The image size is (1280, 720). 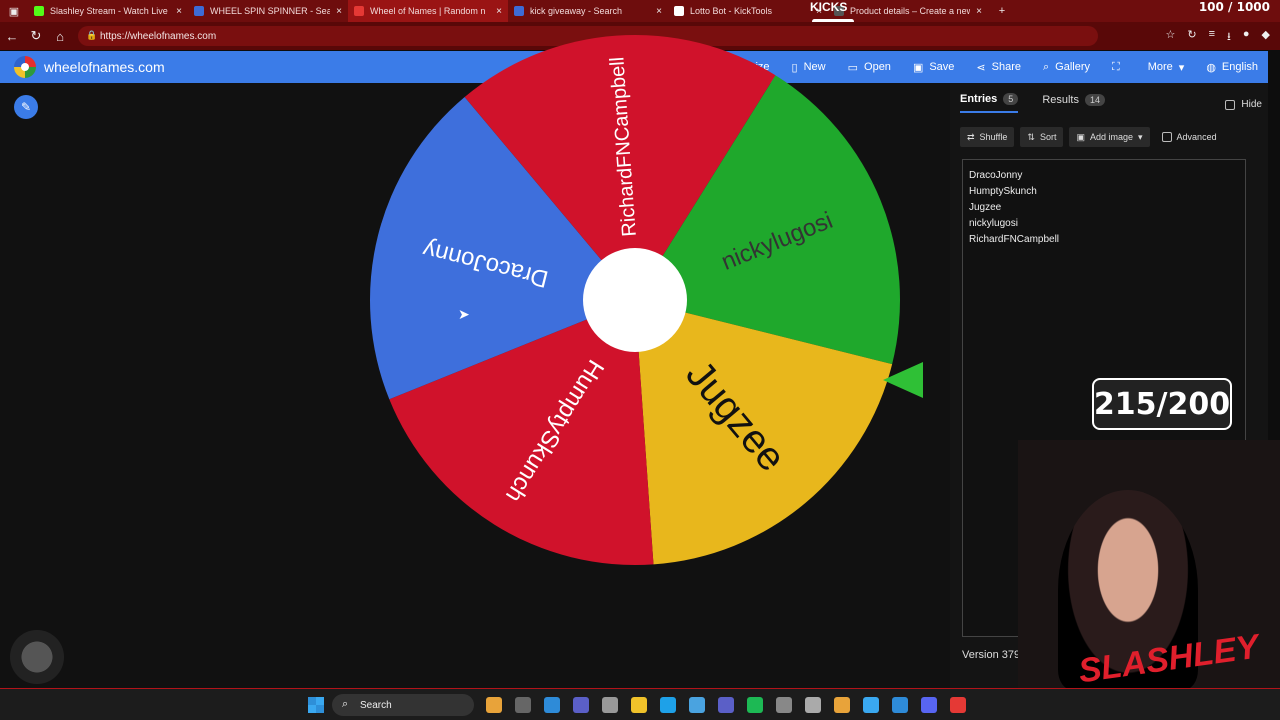 I want to click on menu-item-english: ◍ English, so click(x=1232, y=67).